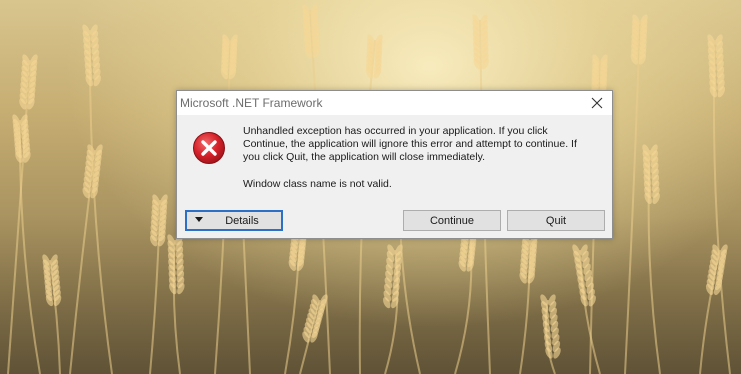 This screenshot has height=374, width=741. Describe the element at coordinates (209, 148) in the screenshot. I see `error-icon` at that location.